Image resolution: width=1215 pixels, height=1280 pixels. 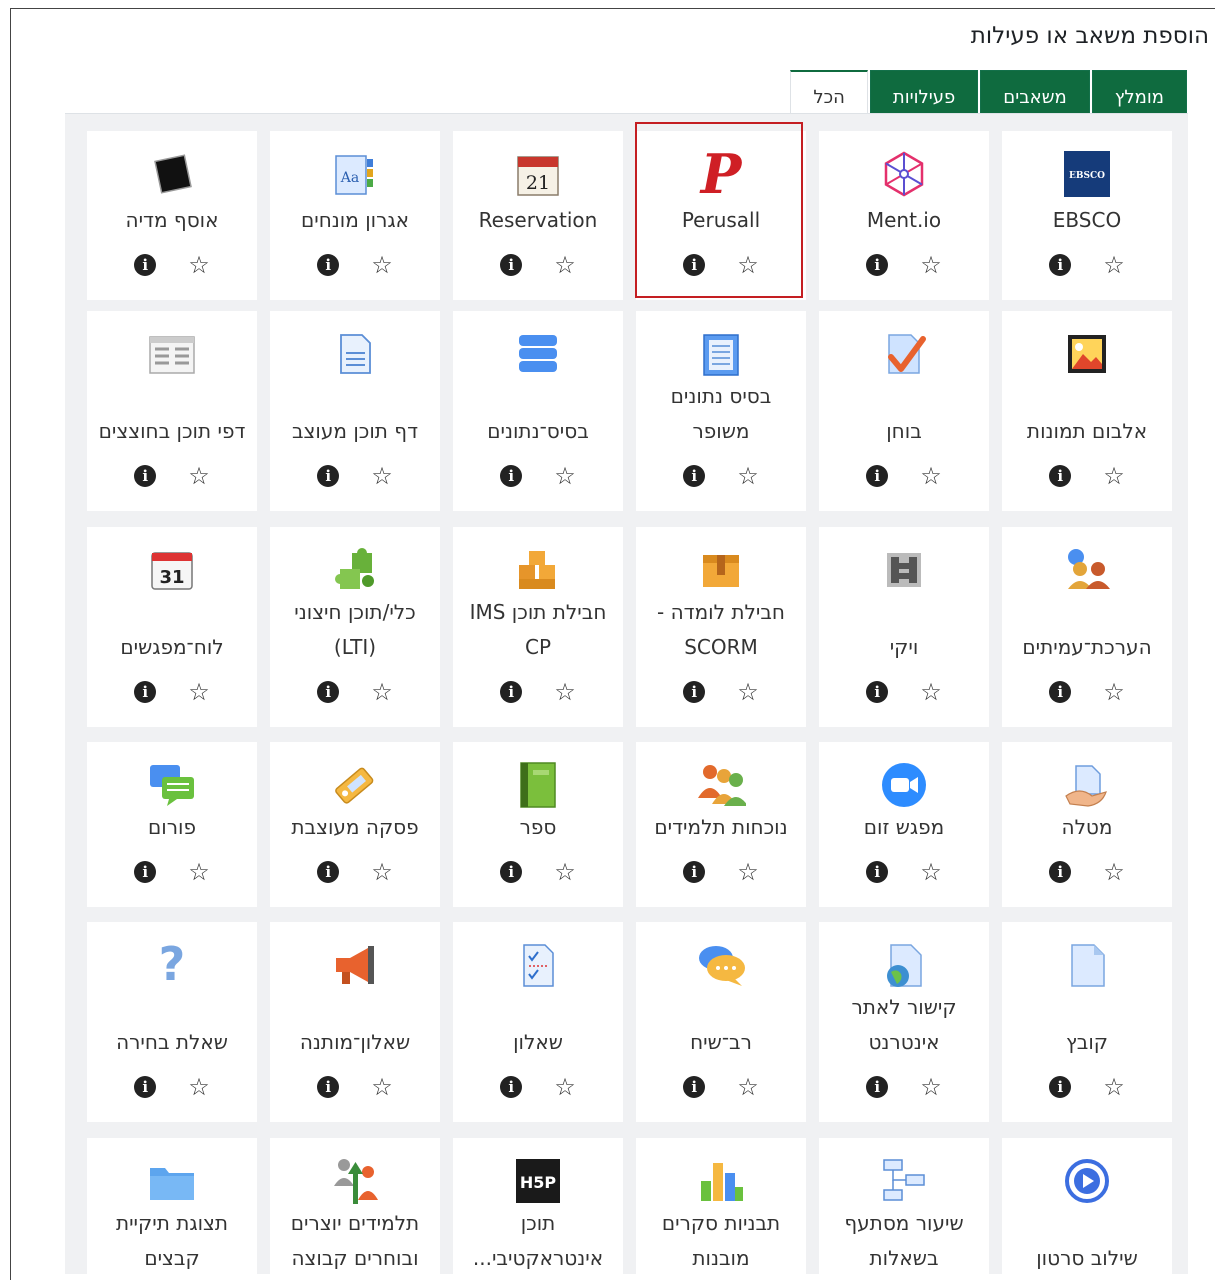 What do you see at coordinates (355, 785) in the screenshot?
I see `label-tag-icon` at bounding box center [355, 785].